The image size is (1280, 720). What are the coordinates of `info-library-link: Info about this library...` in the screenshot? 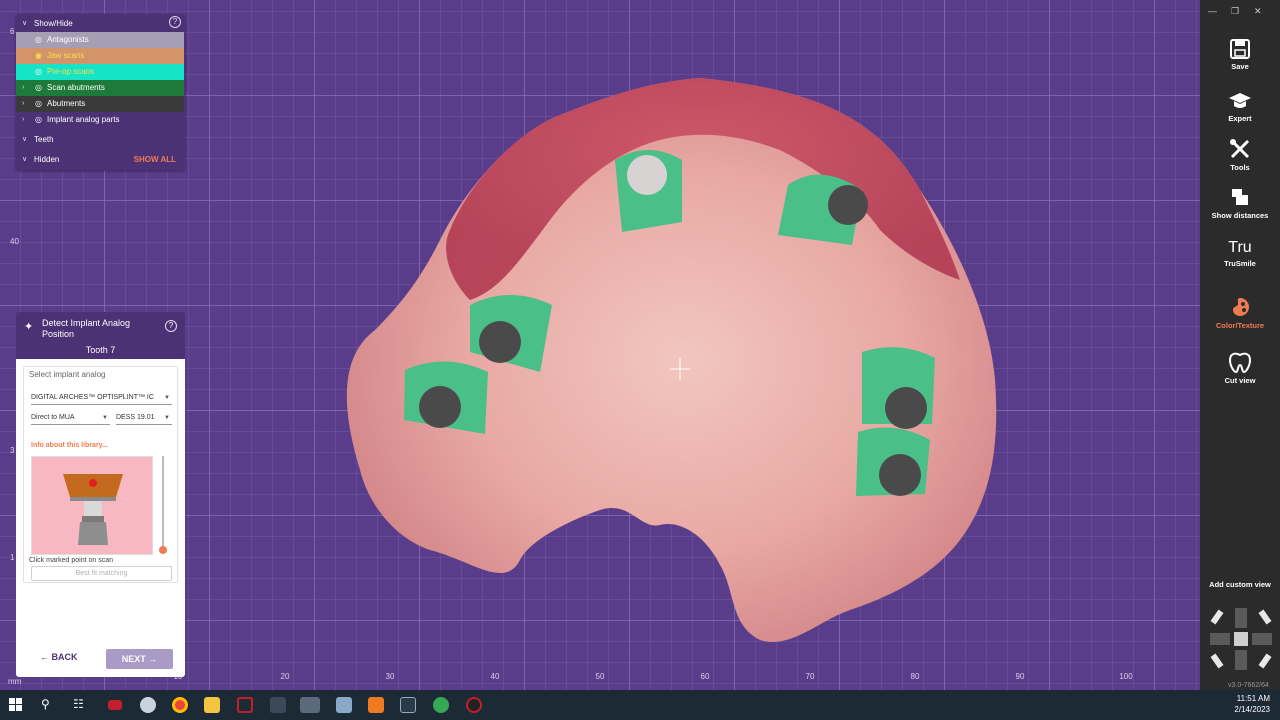 It's located at (69, 445).